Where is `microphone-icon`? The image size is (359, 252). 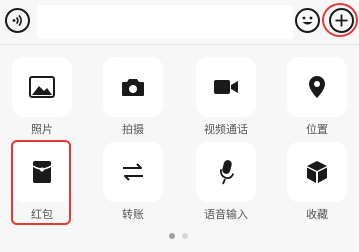 microphone-icon is located at coordinates (227, 172).